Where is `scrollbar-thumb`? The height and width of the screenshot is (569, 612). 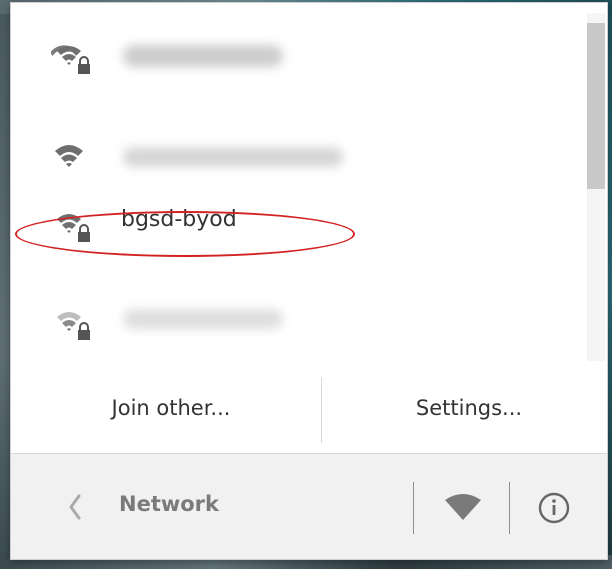 scrollbar-thumb is located at coordinates (596, 106).